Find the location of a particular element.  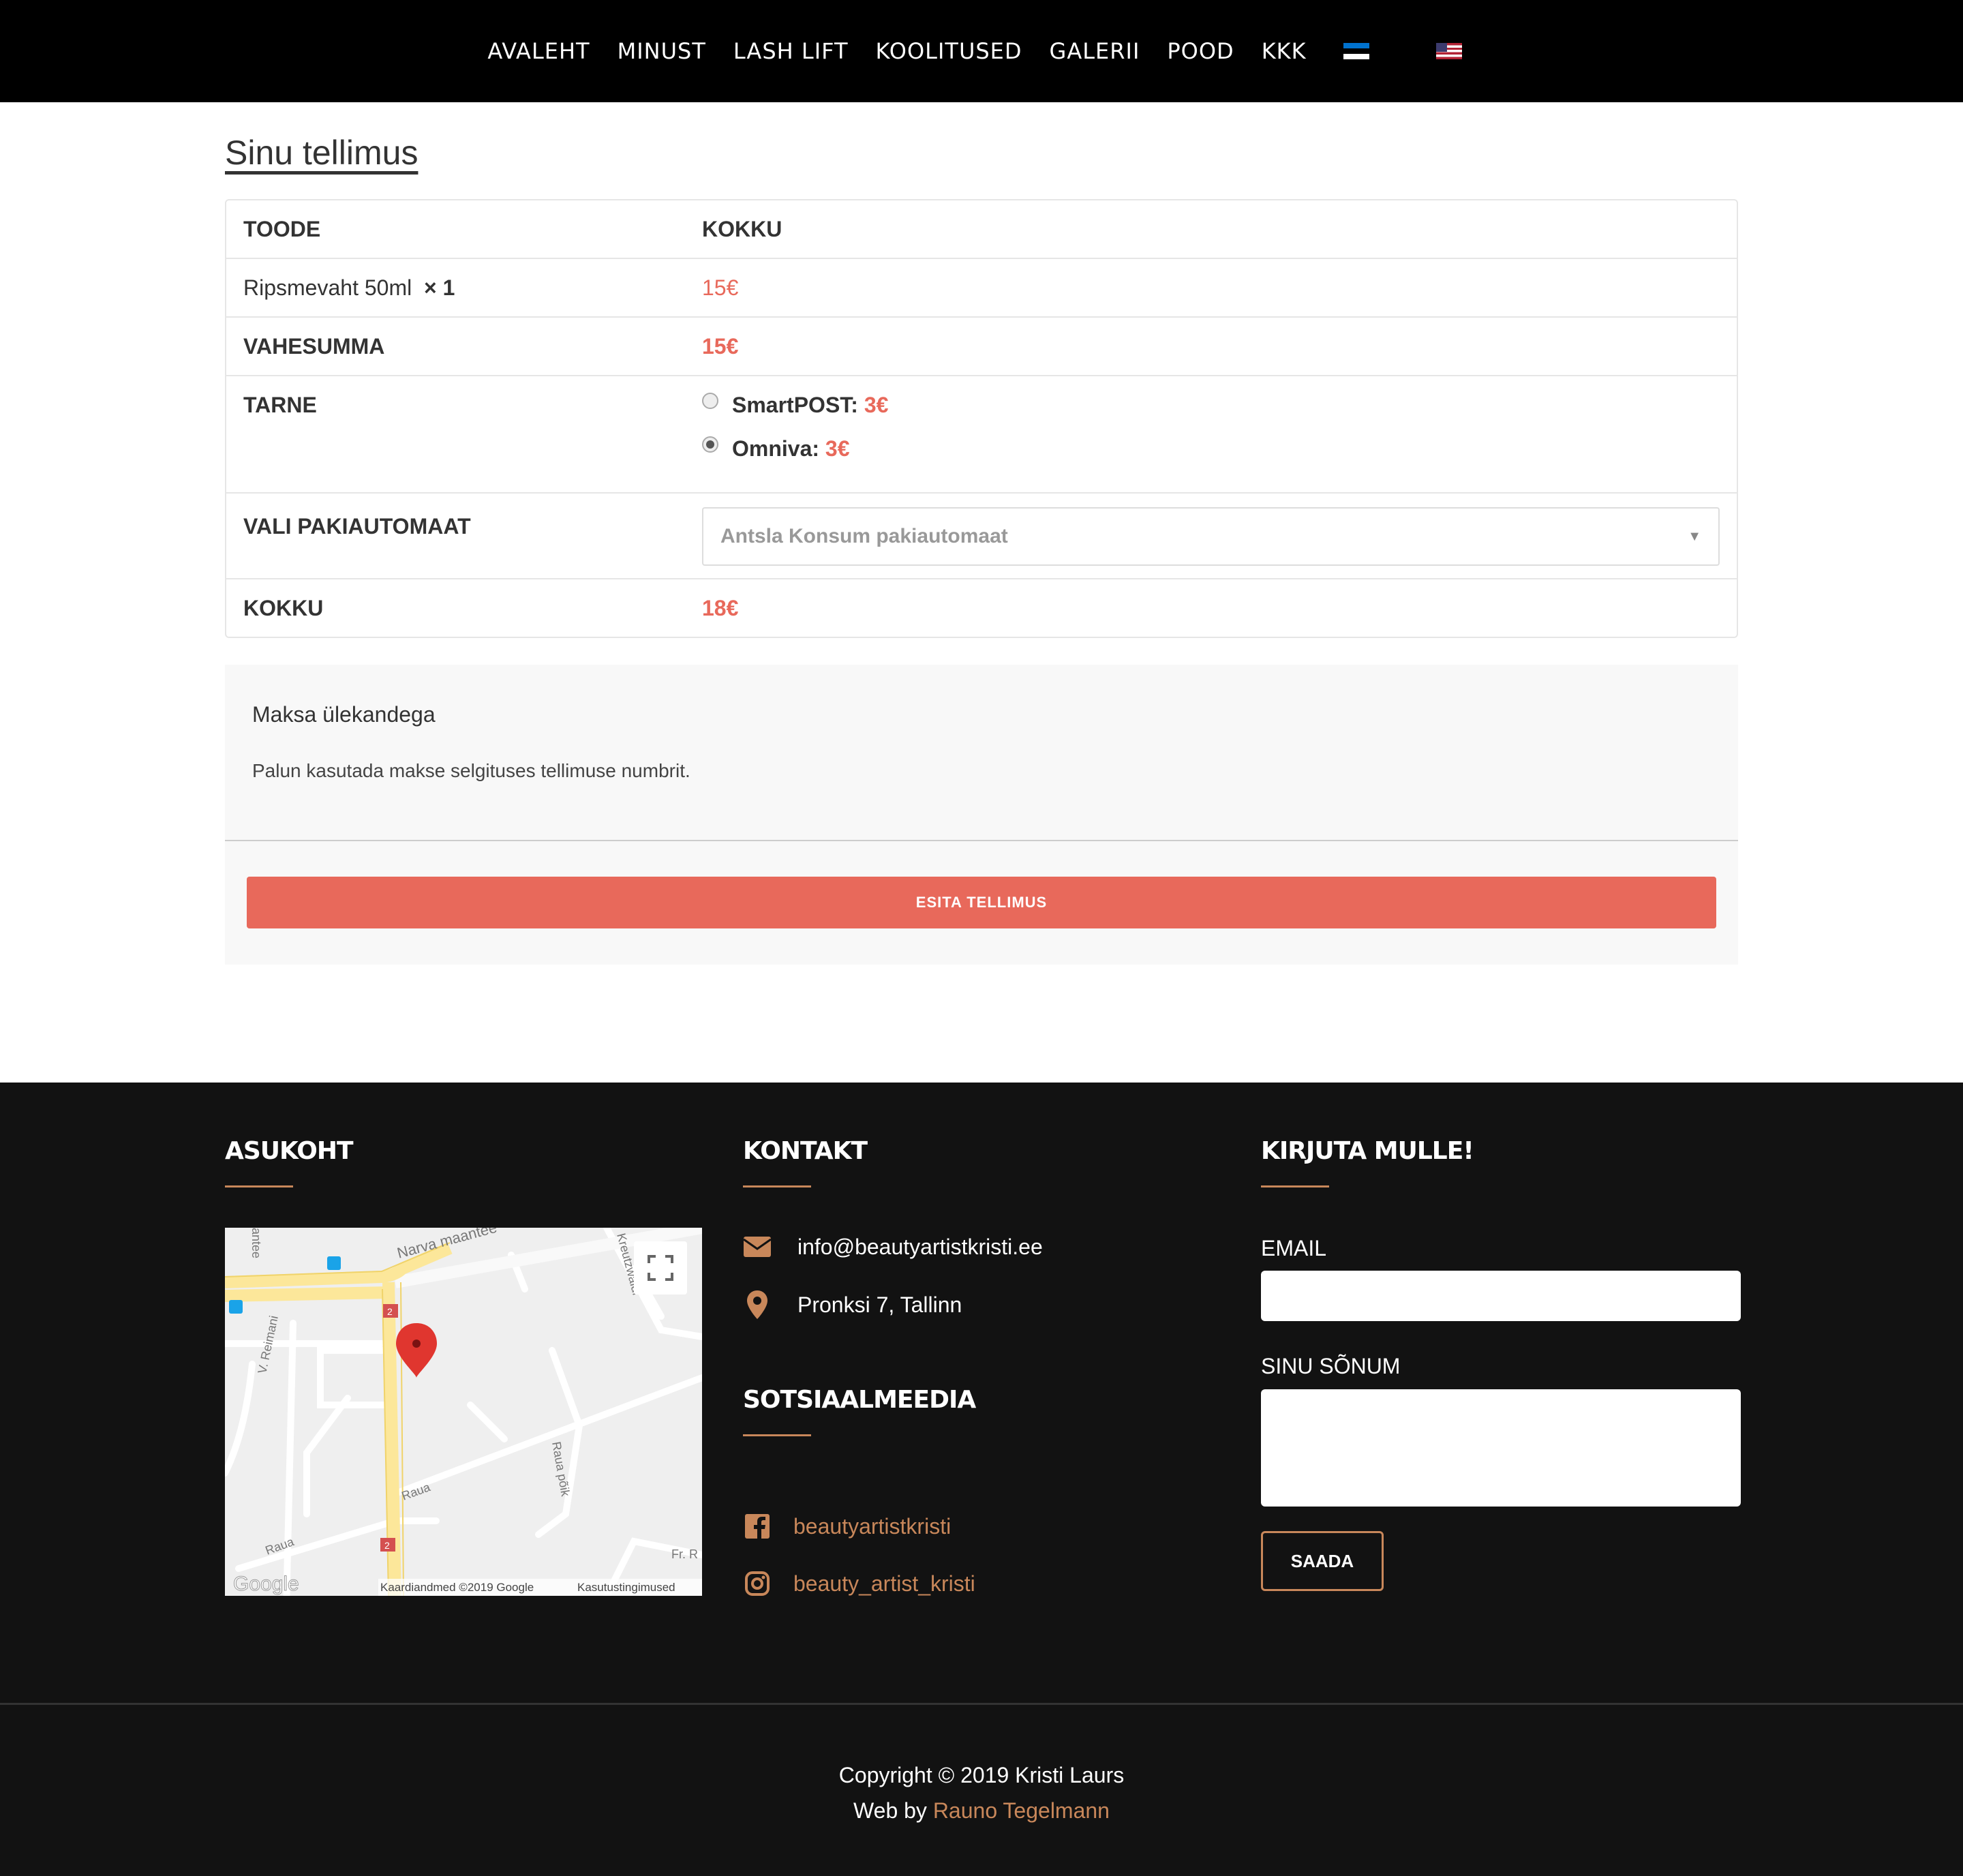

location-heading: ASUKOHT is located at coordinates (289, 1151).